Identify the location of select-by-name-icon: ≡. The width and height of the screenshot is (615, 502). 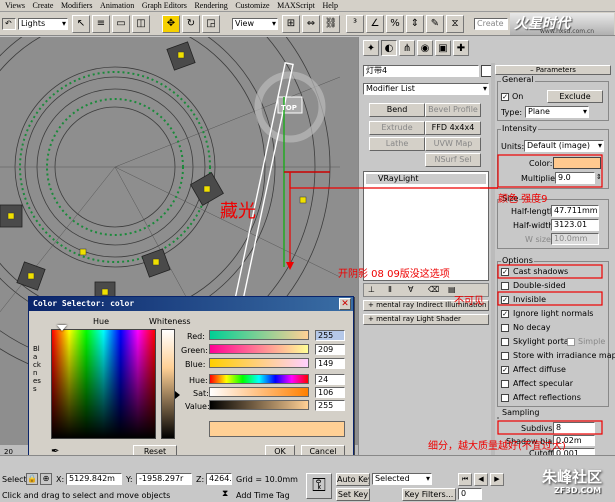
(101, 24).